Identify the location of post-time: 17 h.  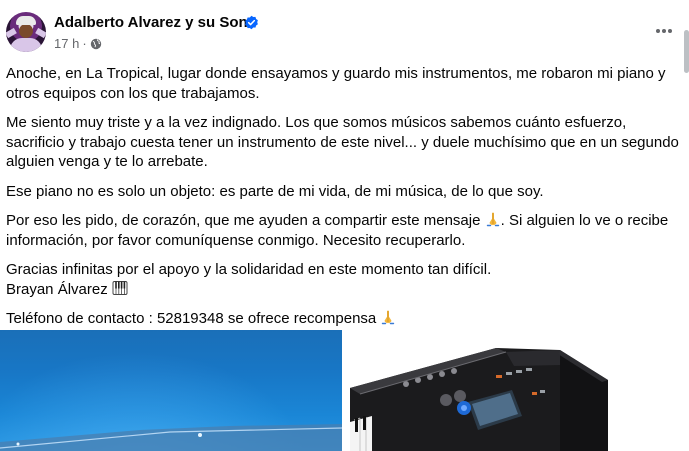
(66, 43).